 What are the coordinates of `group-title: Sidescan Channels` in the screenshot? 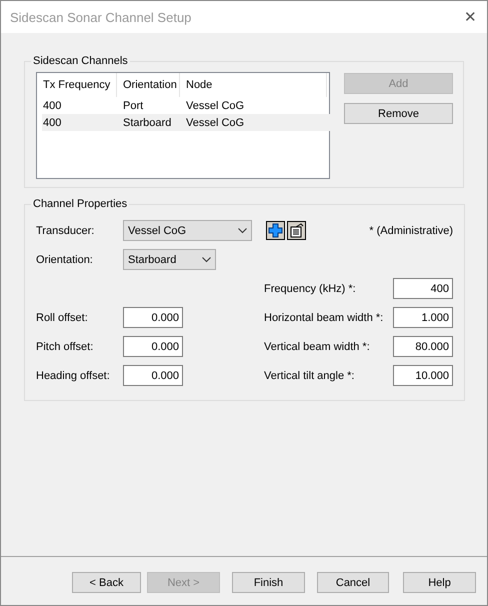 It's located at (80, 61).